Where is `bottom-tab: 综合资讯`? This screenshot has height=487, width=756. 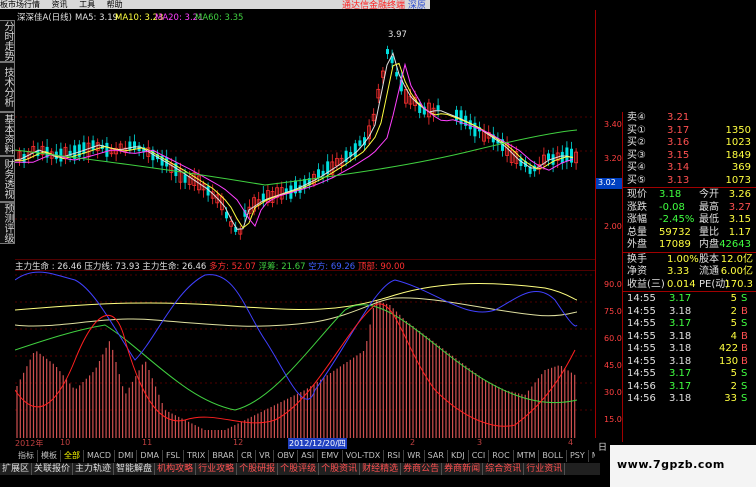 bottom-tab: 综合资讯 is located at coordinates (504, 469).